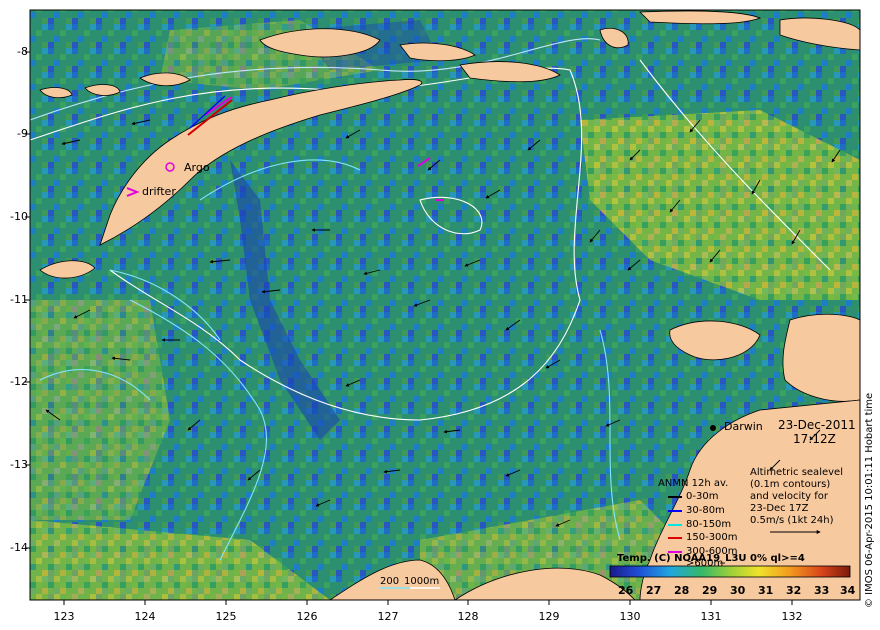 This screenshot has height=630, width=880. What do you see at coordinates (159, 191) in the screenshot?
I see `drifter-label: drifter` at bounding box center [159, 191].